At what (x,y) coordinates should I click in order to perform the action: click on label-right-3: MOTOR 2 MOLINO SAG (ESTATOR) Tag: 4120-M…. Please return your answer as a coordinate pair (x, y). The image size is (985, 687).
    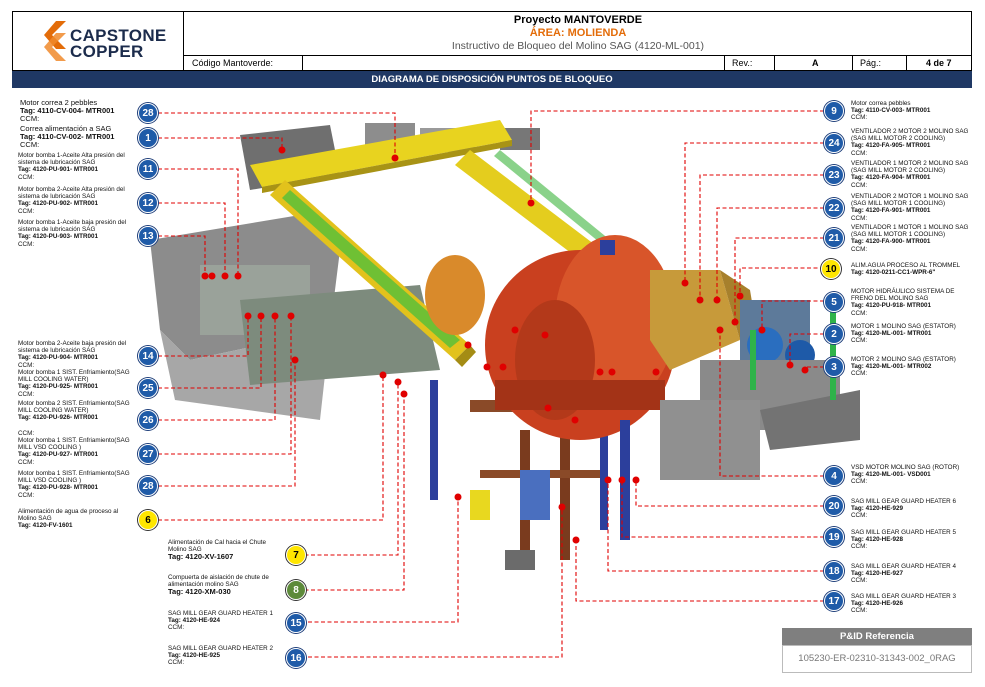
    Looking at the image, I should click on (903, 367).